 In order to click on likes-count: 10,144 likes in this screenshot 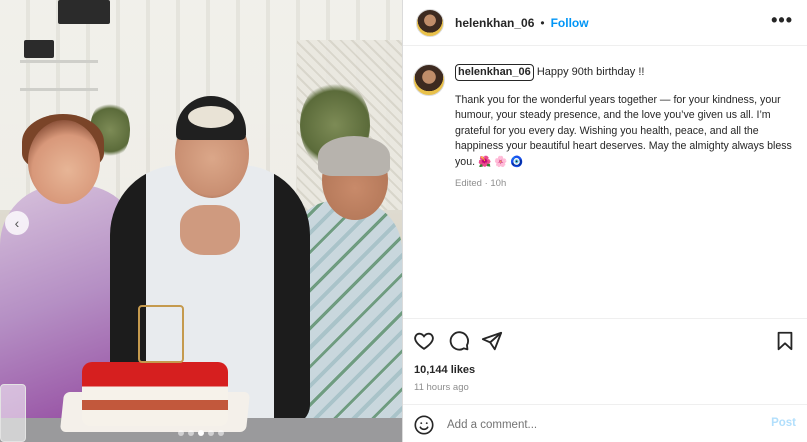, I will do `click(444, 370)`.